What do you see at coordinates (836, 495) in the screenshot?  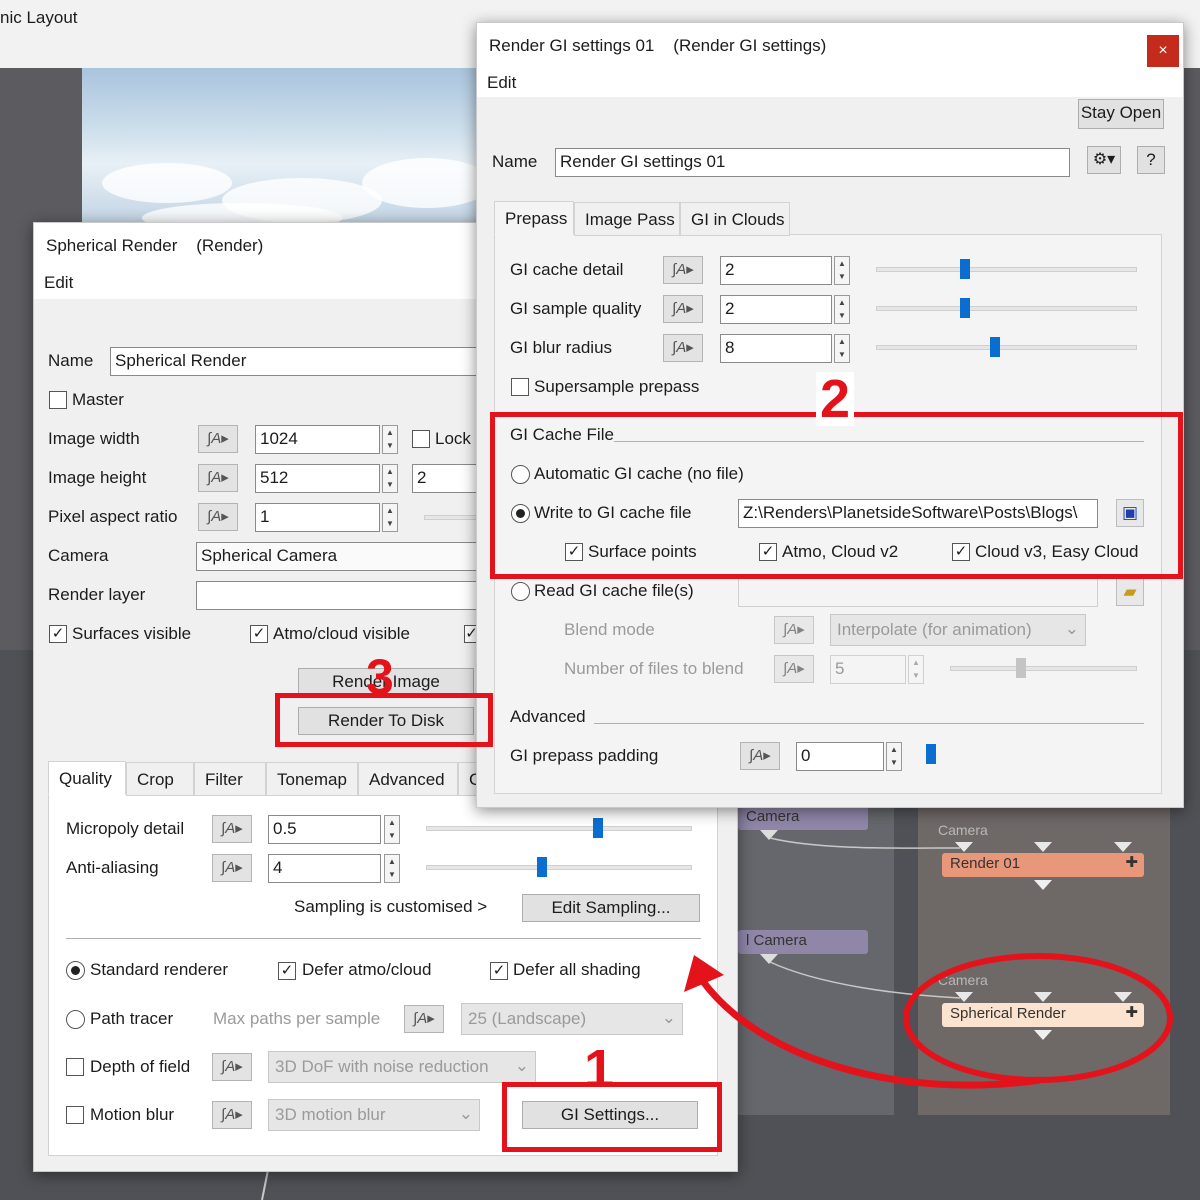 I see `highlight-box-gi-cache-file` at bounding box center [836, 495].